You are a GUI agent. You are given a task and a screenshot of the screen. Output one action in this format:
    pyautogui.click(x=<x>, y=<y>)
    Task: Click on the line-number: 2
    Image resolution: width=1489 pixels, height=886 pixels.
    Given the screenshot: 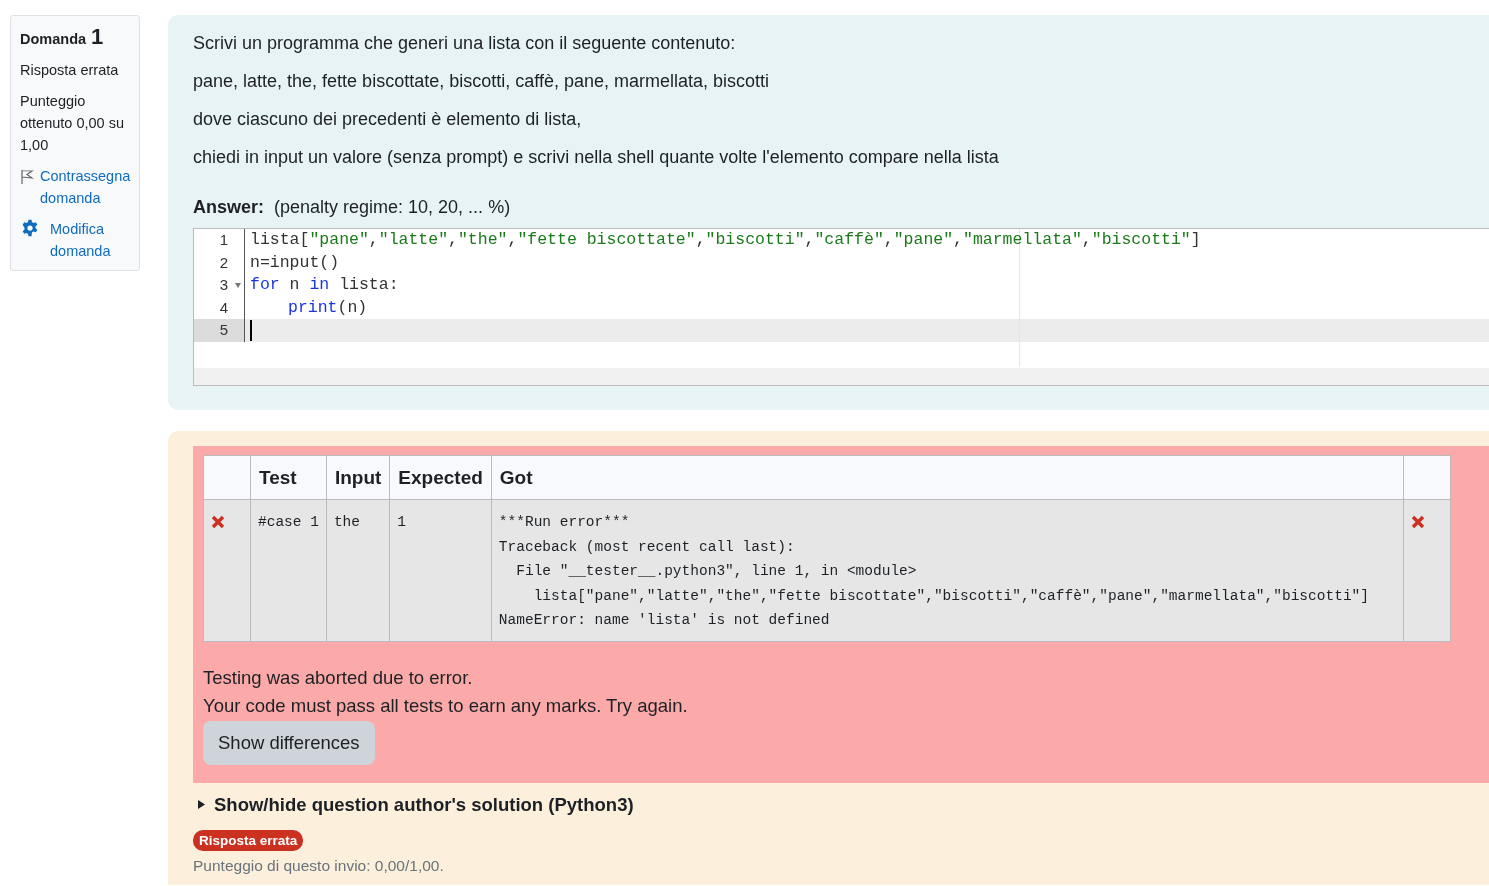 What is the action you would take?
    pyautogui.click(x=223, y=262)
    